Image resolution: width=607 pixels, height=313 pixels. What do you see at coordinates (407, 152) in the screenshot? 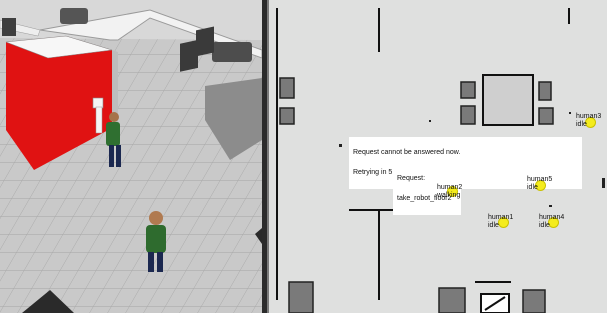
I see `request-failed-line1: Request cannot be answered now.` at bounding box center [407, 152].